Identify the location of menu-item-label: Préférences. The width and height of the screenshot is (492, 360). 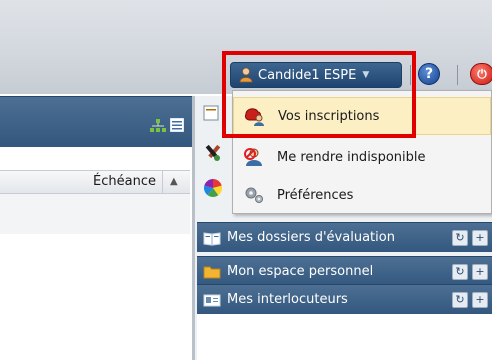
(315, 195).